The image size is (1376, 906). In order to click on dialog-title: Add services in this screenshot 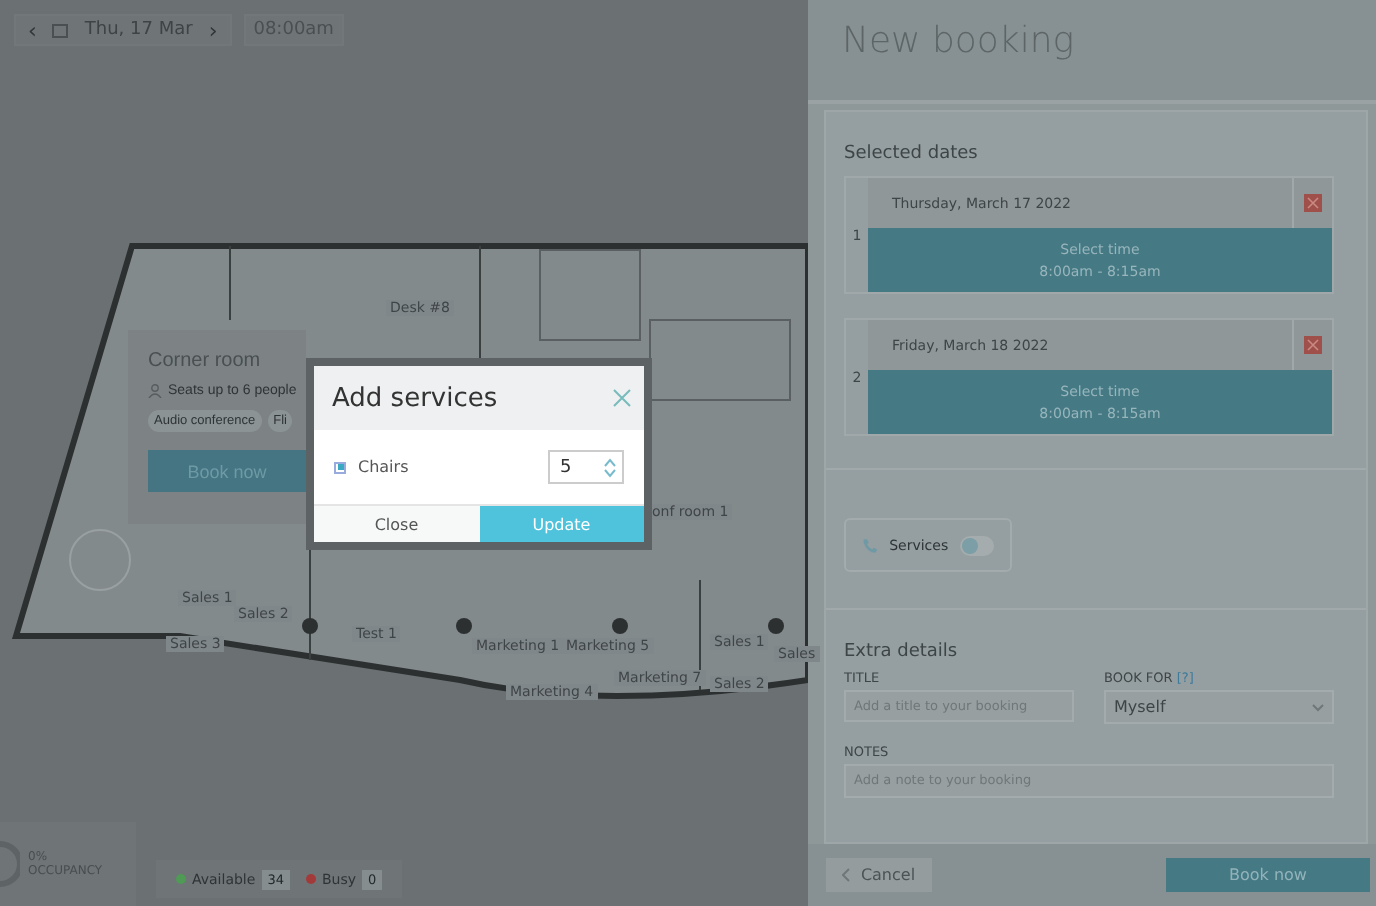, I will do `click(415, 398)`.